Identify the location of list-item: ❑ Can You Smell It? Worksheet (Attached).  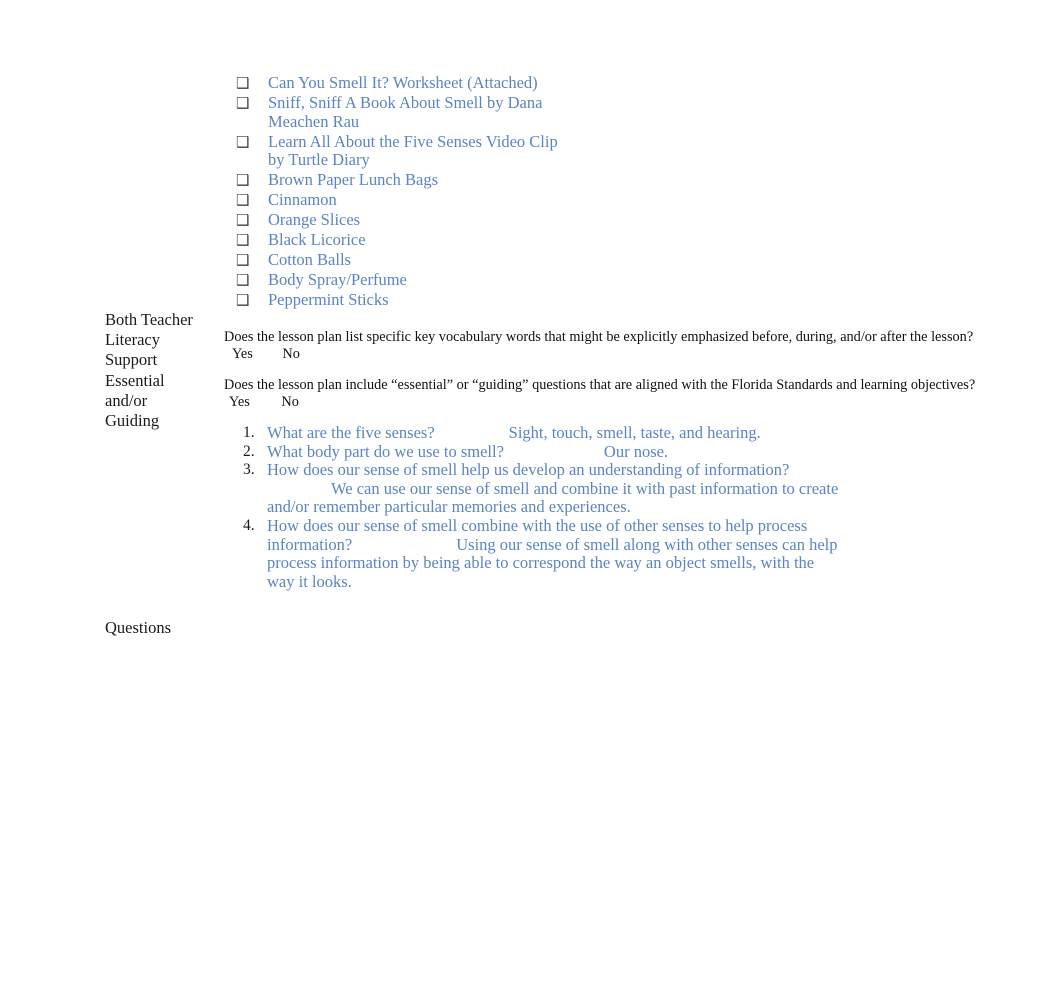
(401, 83).